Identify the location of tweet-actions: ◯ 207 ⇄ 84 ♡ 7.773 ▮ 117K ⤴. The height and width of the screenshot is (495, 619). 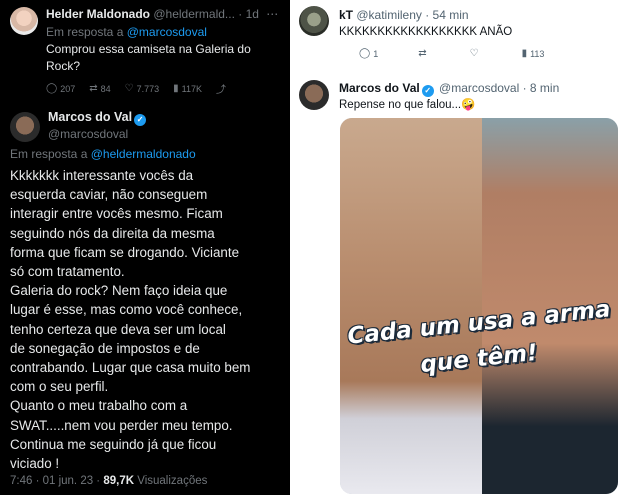
(144, 88).